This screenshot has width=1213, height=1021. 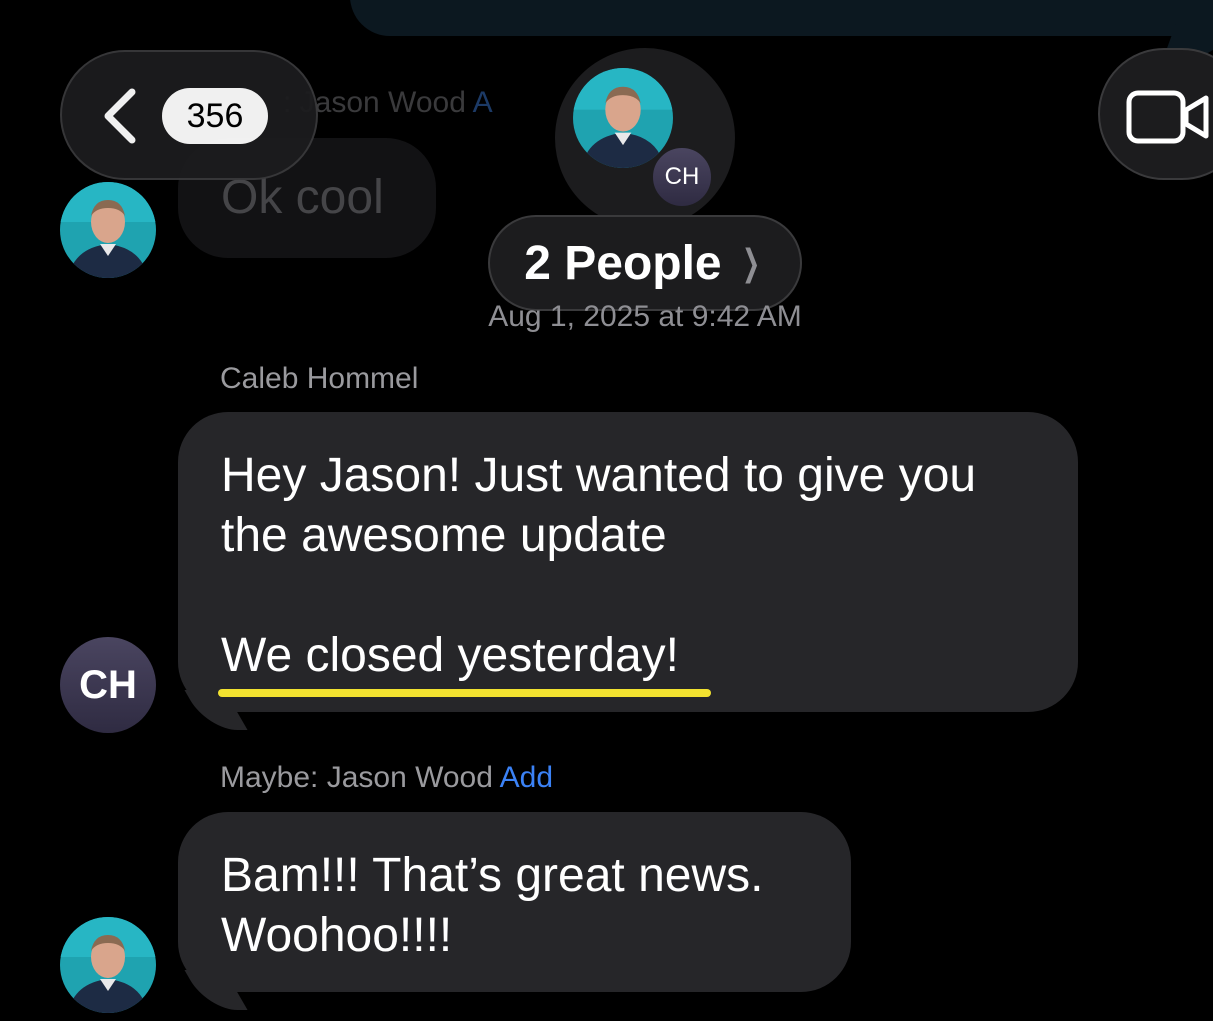 I want to click on sender-name: Caleb Hommel, so click(x=319, y=378).